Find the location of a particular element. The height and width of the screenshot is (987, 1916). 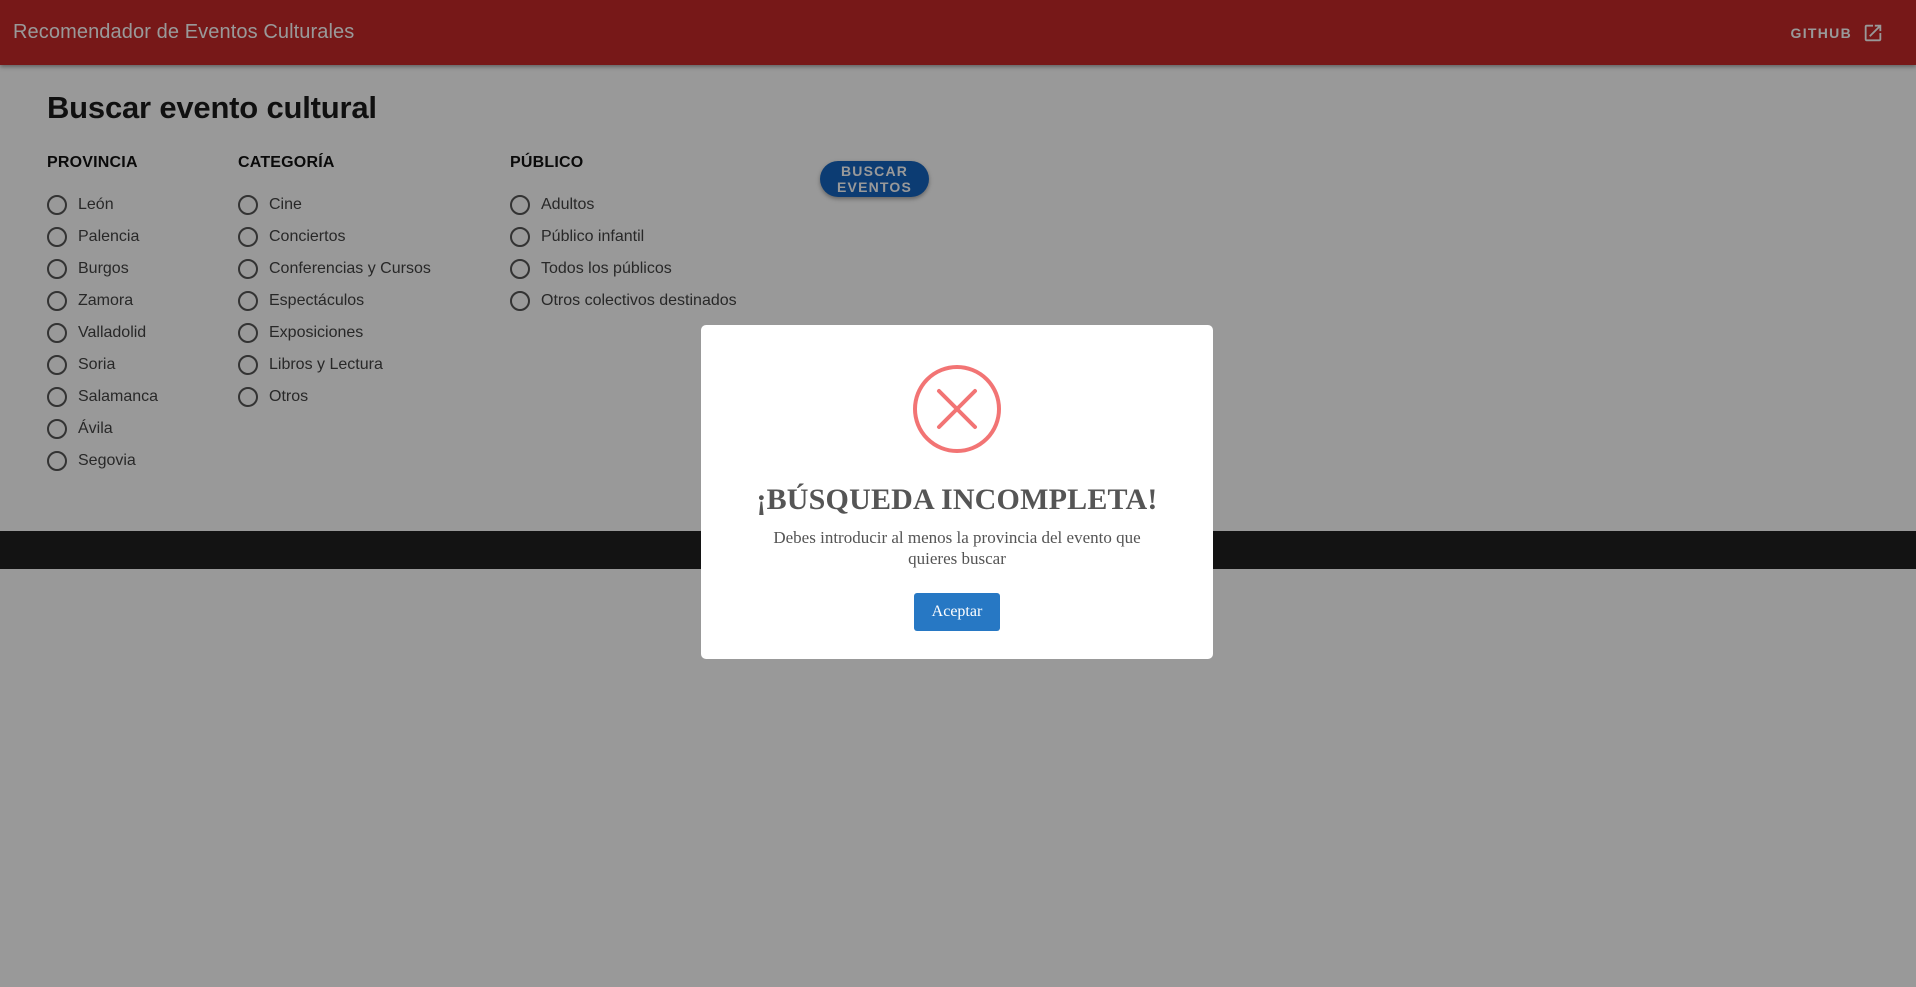

error-x-icon is located at coordinates (957, 409).